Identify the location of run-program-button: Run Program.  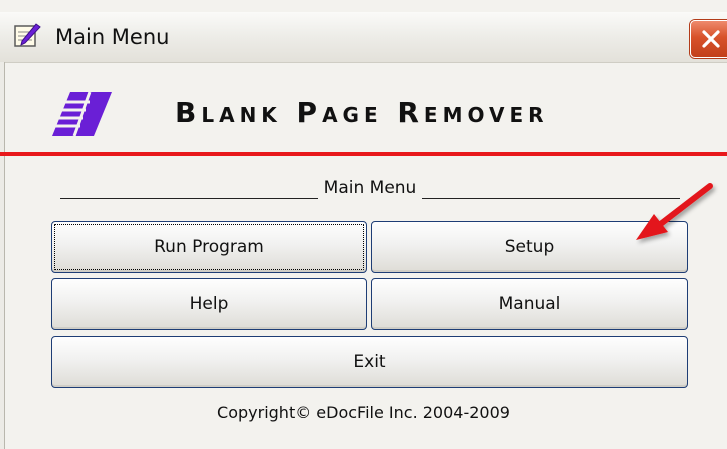
(209, 247).